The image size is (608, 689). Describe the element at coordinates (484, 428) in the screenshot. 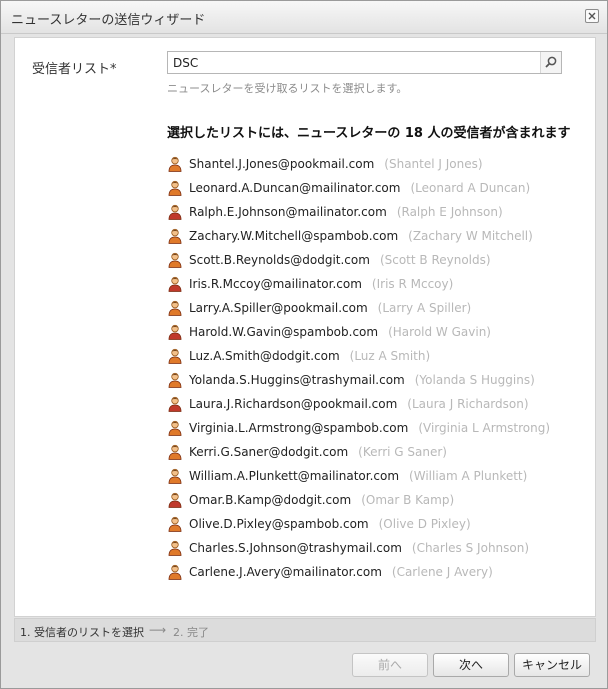

I see `recipient-name: (Virginia L Armstrong)` at that location.